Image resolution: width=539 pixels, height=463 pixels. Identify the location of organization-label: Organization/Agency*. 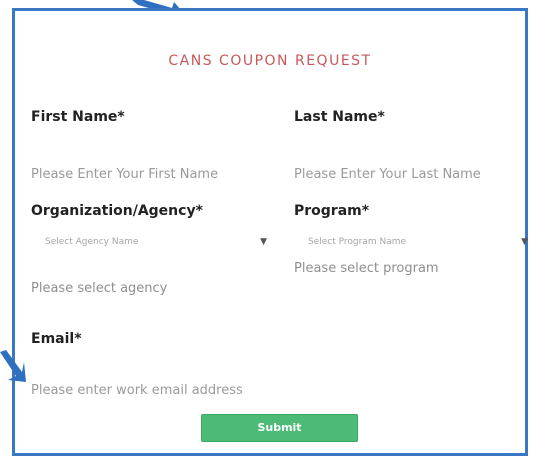
(117, 211).